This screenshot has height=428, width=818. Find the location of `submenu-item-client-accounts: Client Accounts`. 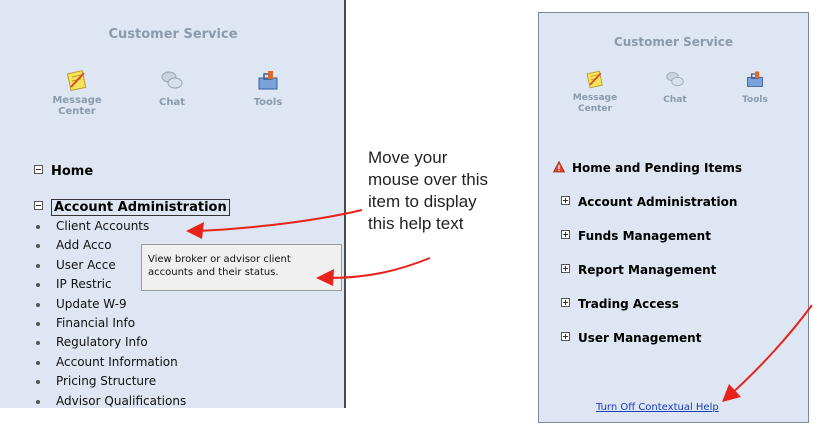

submenu-item-client-accounts: Client Accounts is located at coordinates (111, 226).